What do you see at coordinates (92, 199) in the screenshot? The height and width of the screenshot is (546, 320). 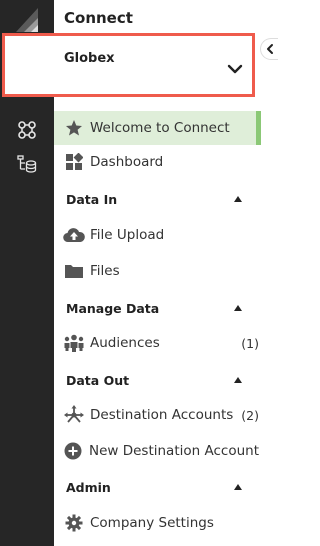 I see `section-label: Data In` at bounding box center [92, 199].